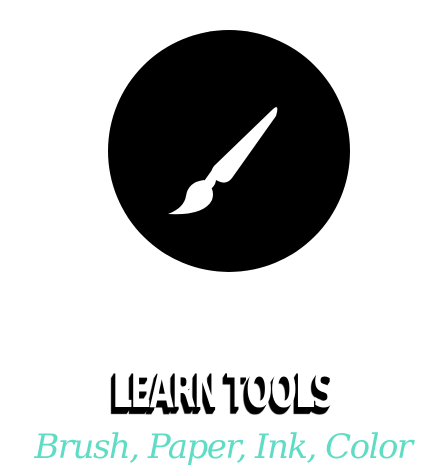  Describe the element at coordinates (223, 390) in the screenshot. I see `card-title: LEARN TOOLS` at that location.